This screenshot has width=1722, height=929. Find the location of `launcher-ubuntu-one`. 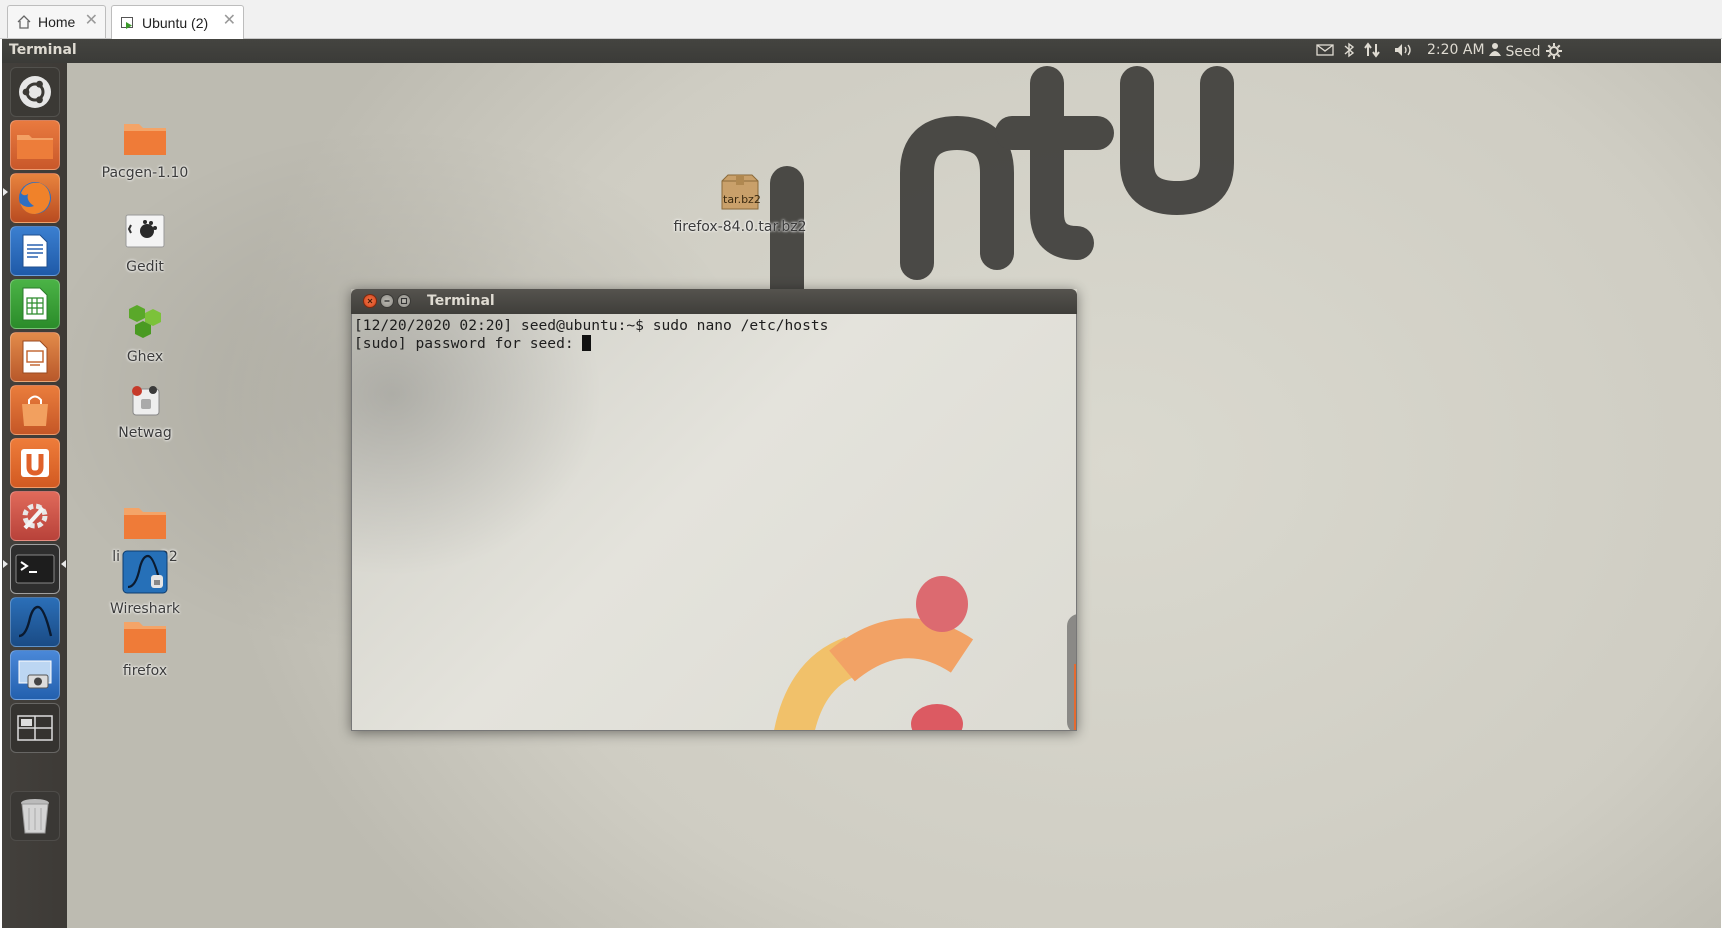

launcher-ubuntu-one is located at coordinates (35, 463).